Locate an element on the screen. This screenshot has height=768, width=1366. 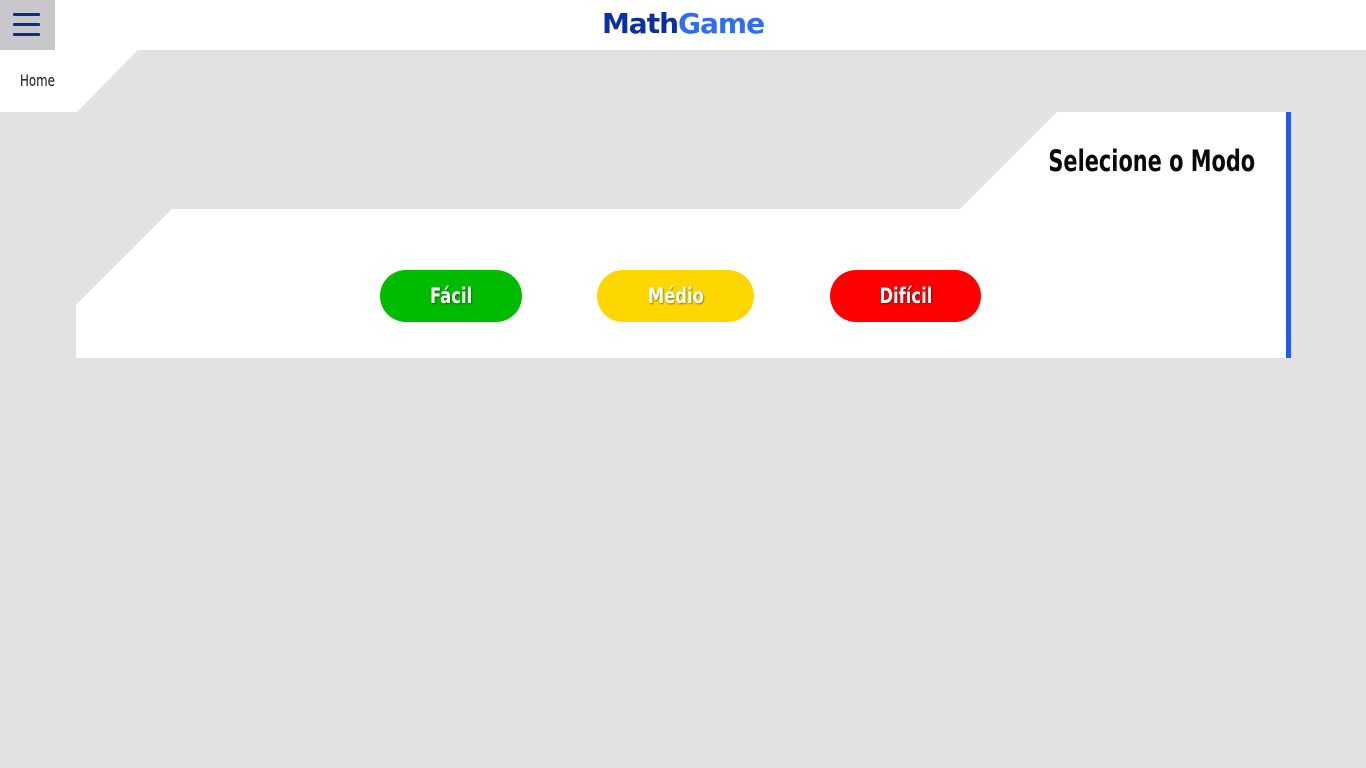
medium-mode-label: Médio is located at coordinates (675, 296).